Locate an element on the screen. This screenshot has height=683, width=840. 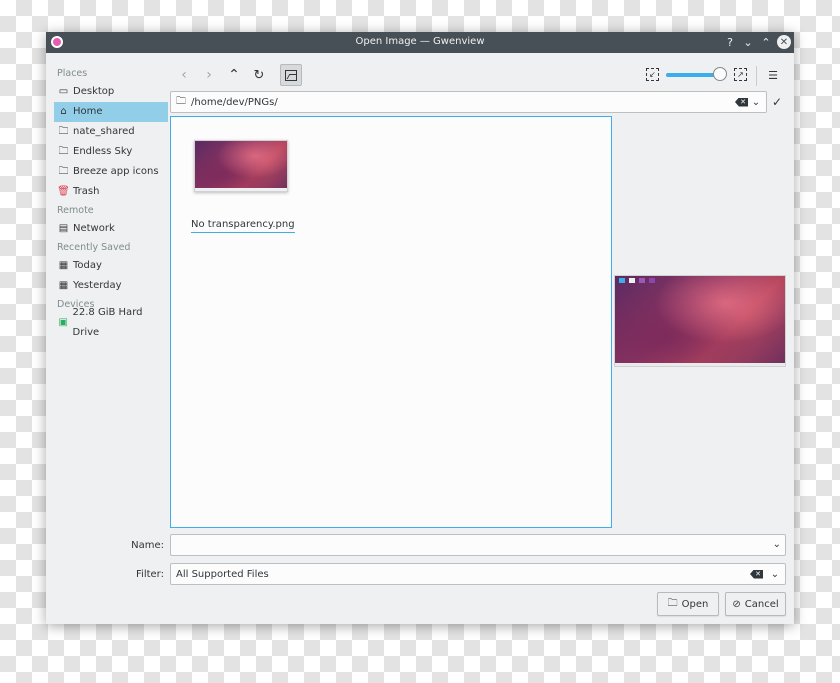
forward-arrow-icon: › is located at coordinates (209, 75).